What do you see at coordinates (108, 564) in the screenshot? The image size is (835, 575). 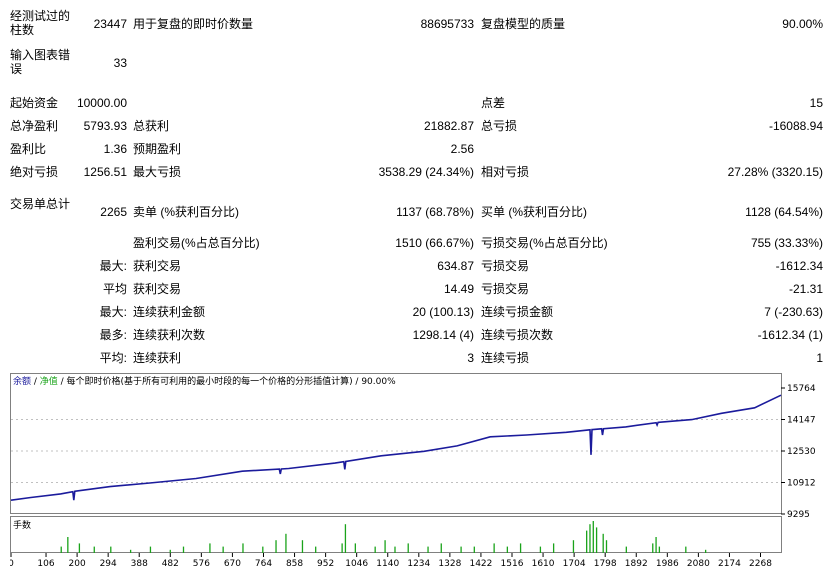 I see `x-tick-label: 294` at bounding box center [108, 564].